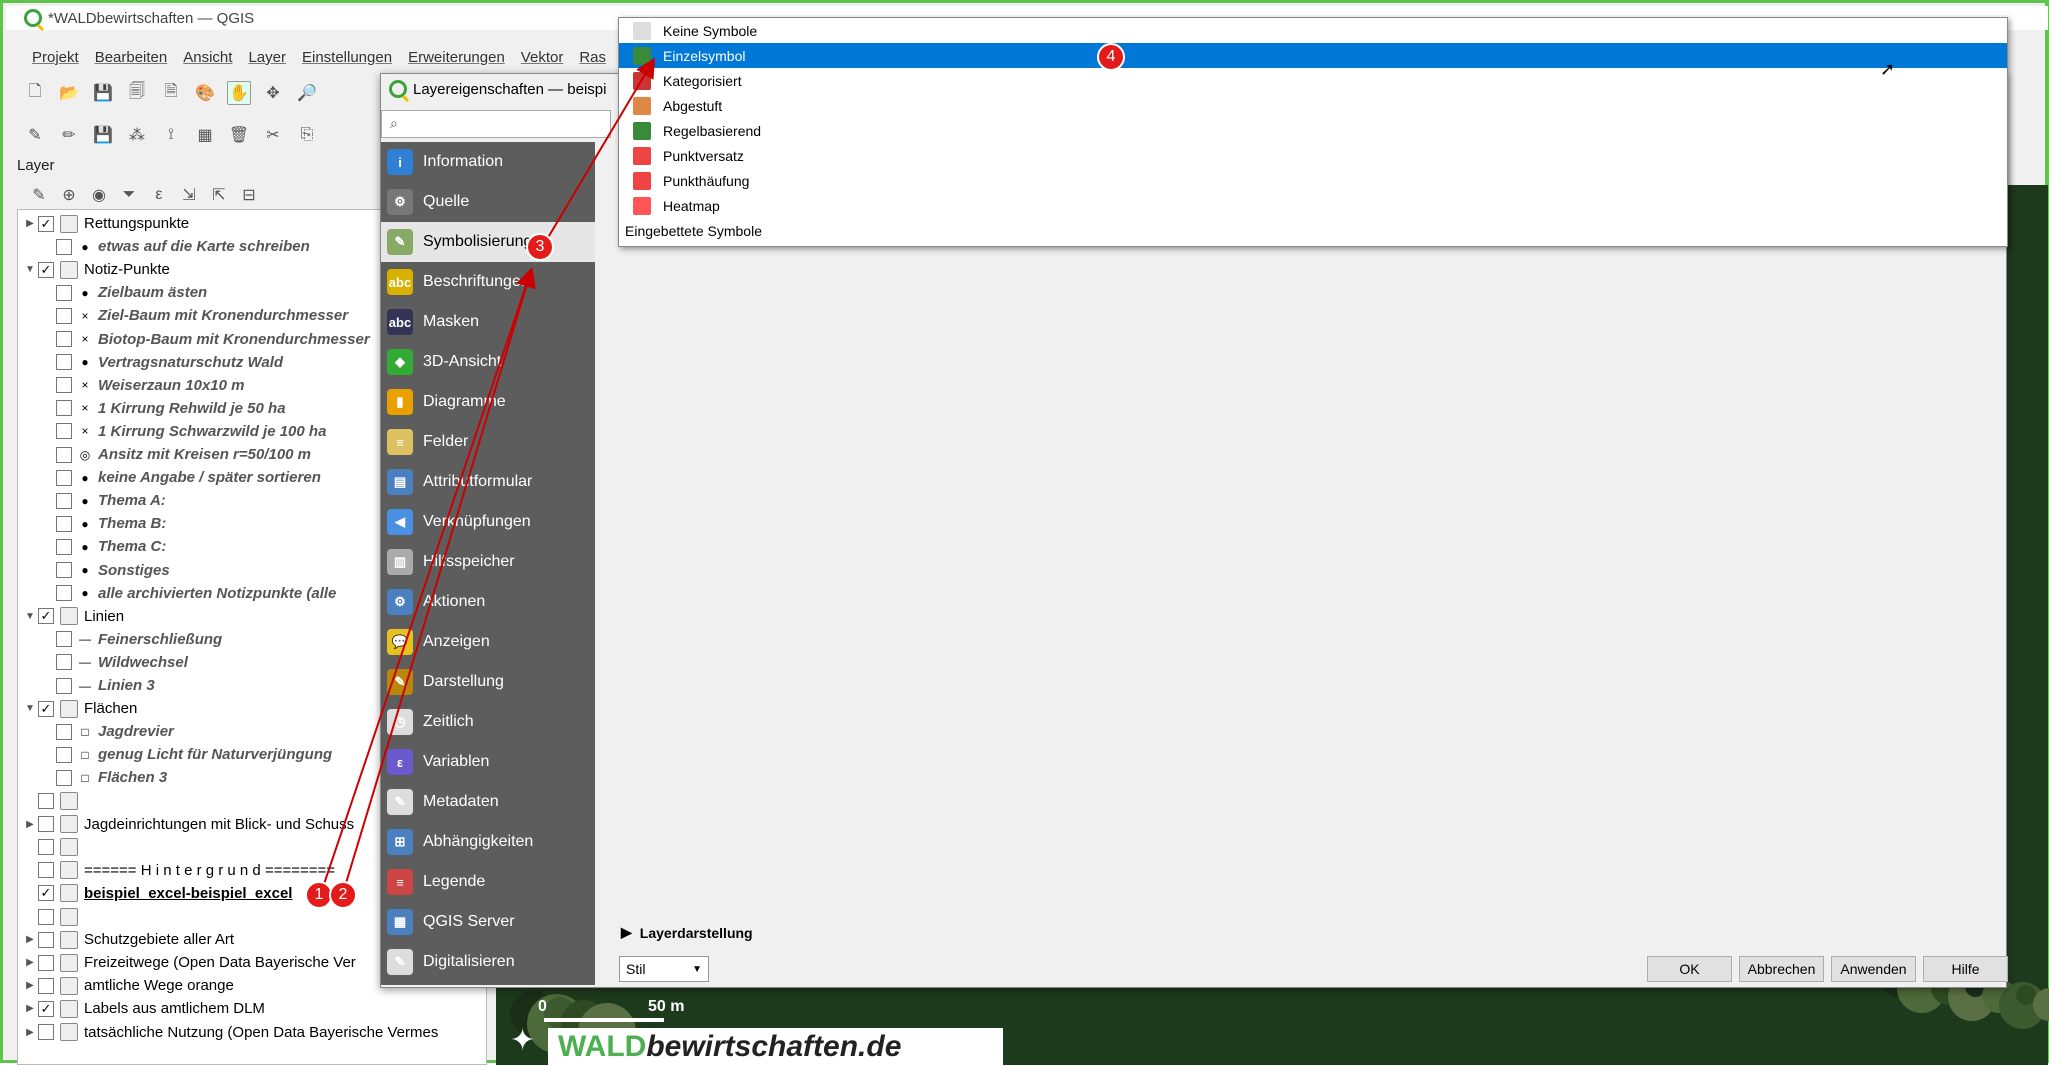 The height and width of the screenshot is (1066, 2049). I want to click on layer-rendering-toggle: ▶ Layerdarstellung, so click(687, 932).